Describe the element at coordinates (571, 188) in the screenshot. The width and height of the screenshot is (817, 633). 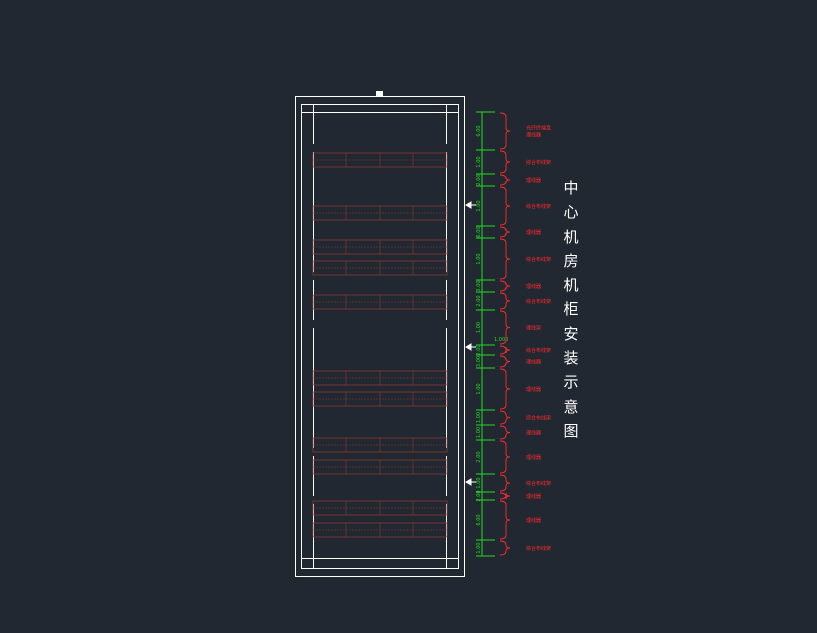
I see `title-char: 中` at that location.